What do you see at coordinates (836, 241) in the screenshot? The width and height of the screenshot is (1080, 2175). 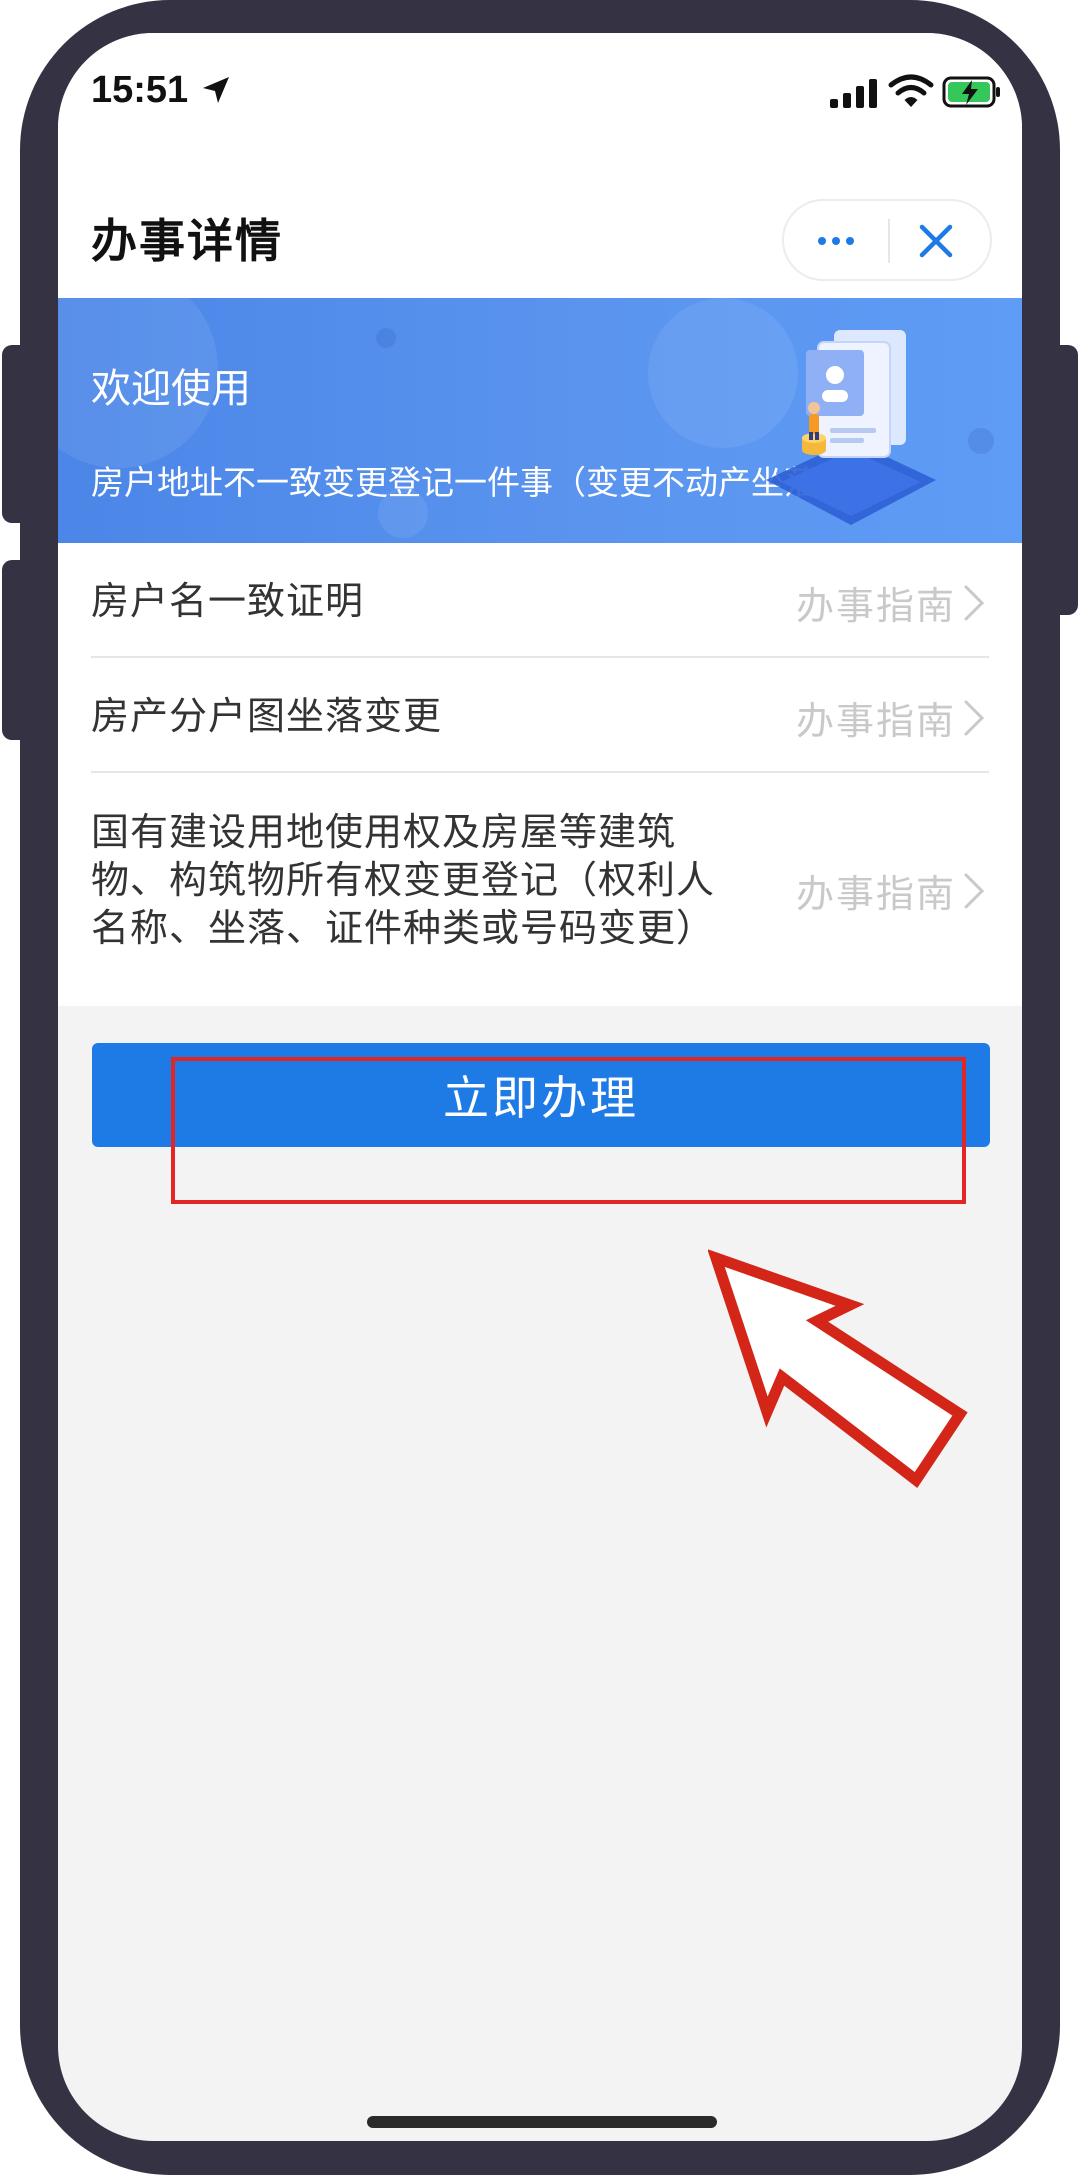 I see `more-options-icon` at bounding box center [836, 241].